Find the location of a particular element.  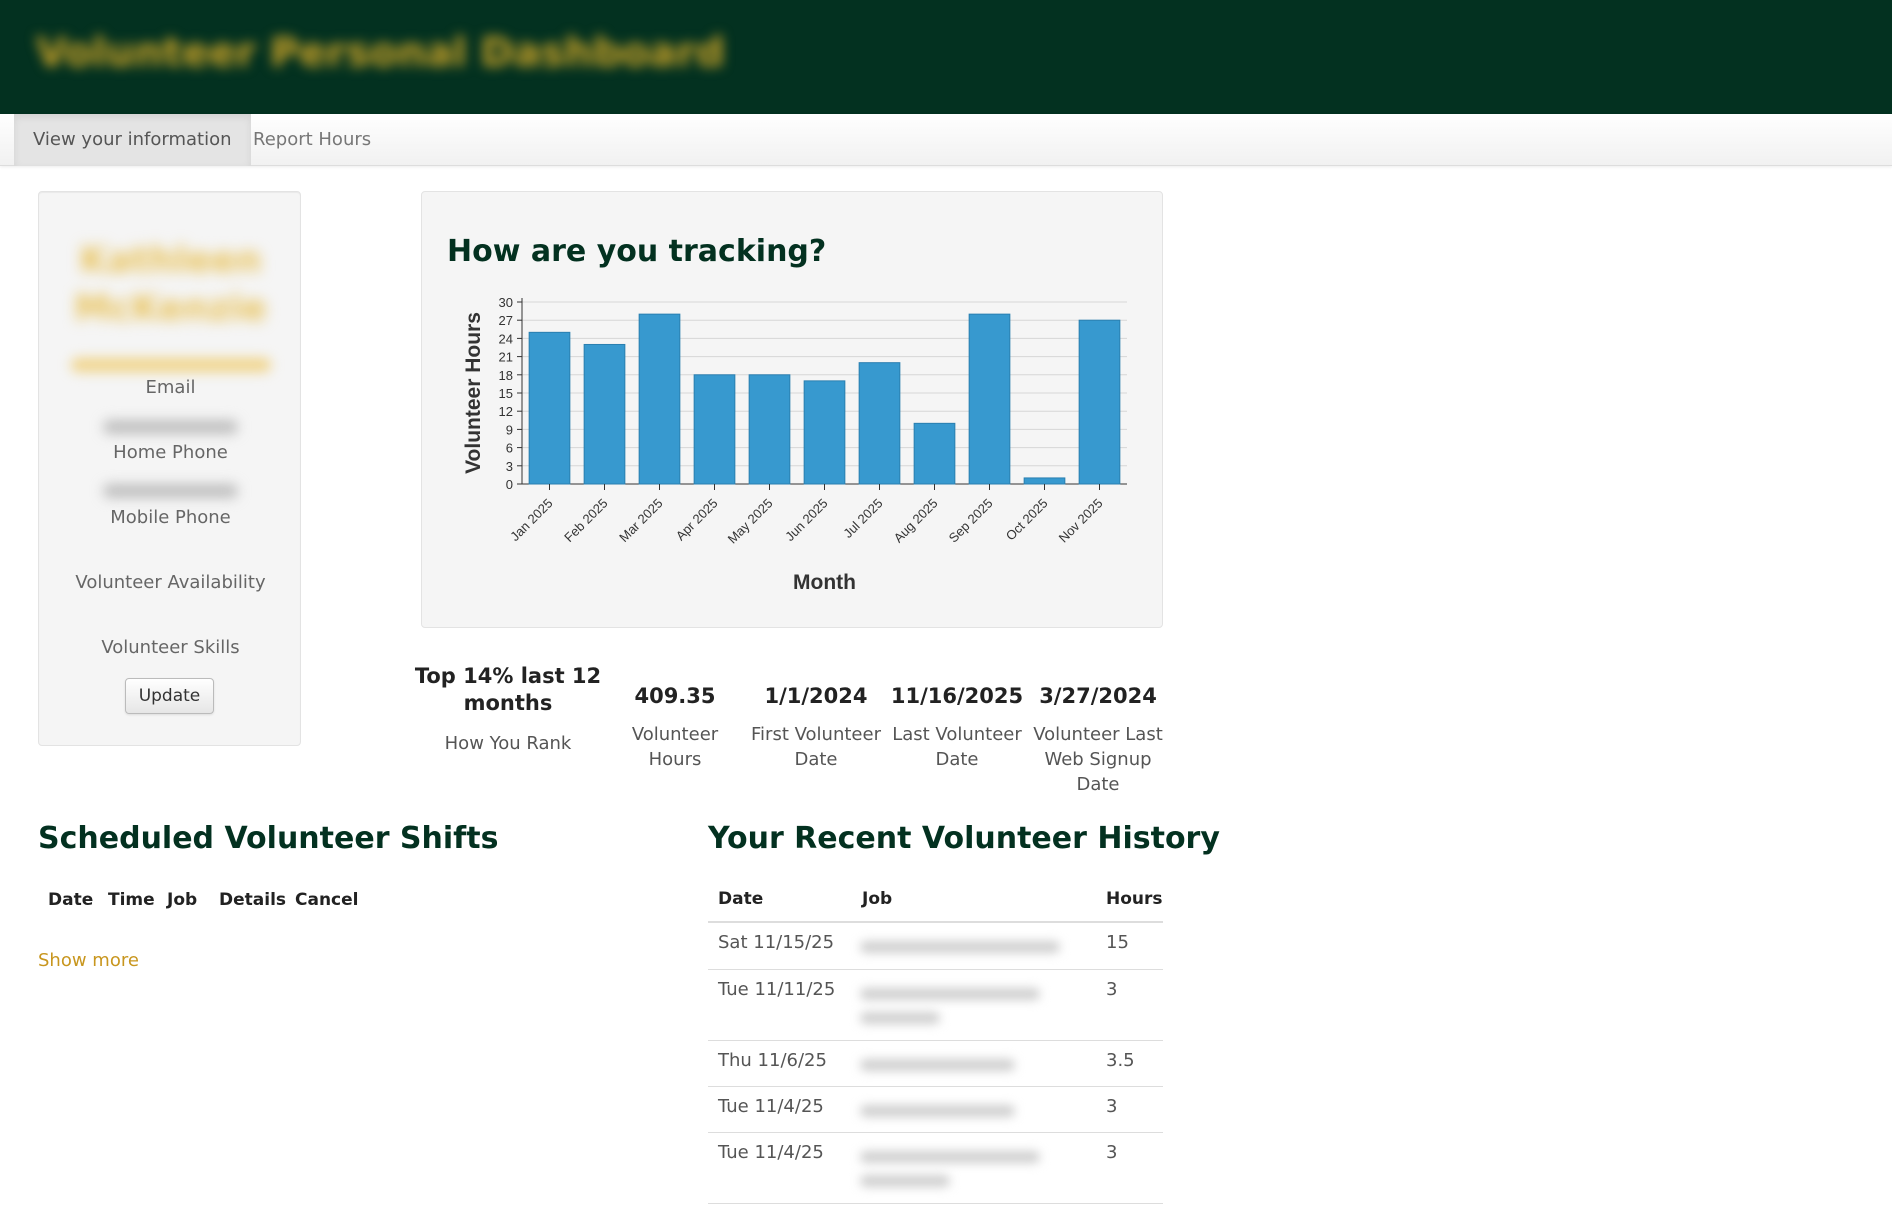

site-header: Volunteer Personal Dashboard is located at coordinates (946, 57).